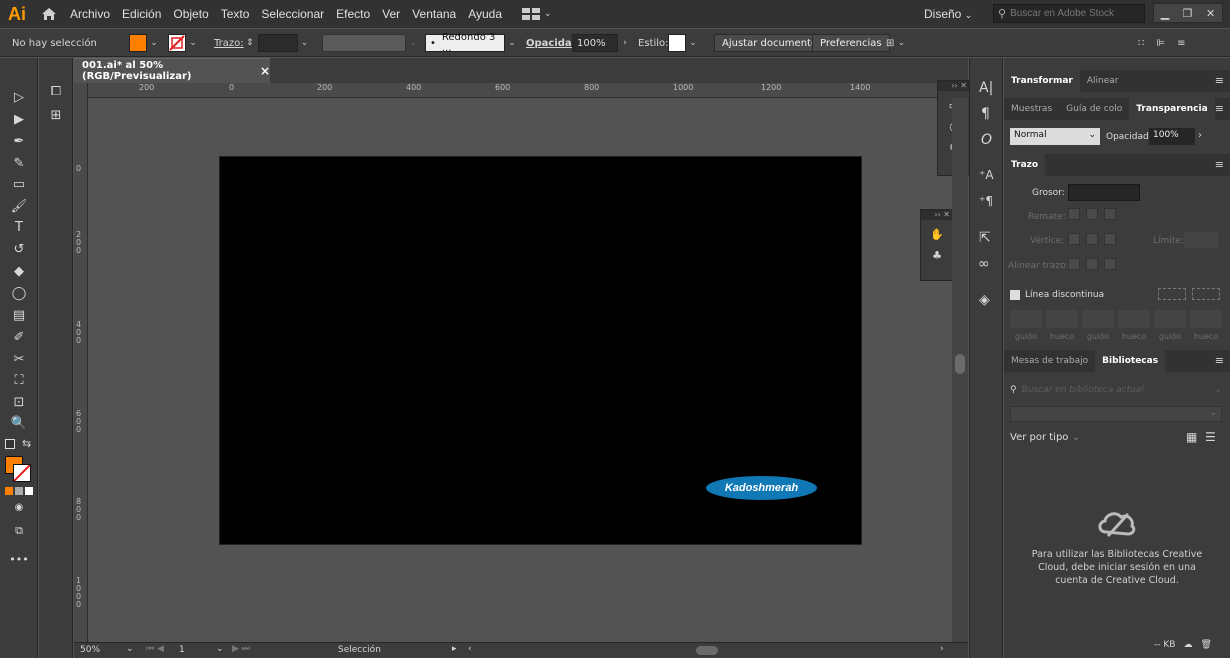 The width and height of the screenshot is (1230, 658). Describe the element at coordinates (391, 14) in the screenshot. I see `menu-ver: Ver` at that location.